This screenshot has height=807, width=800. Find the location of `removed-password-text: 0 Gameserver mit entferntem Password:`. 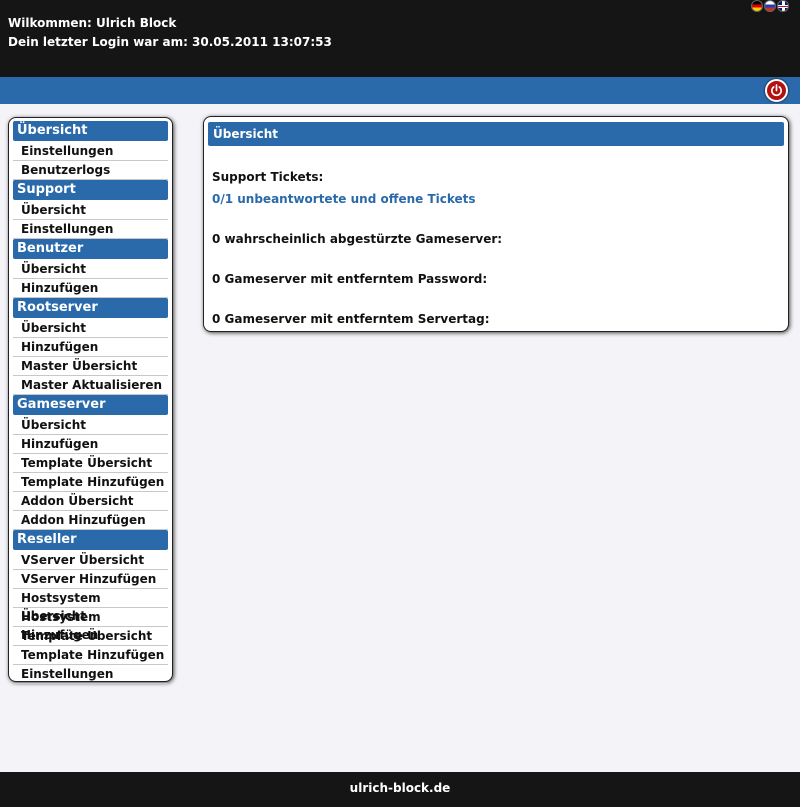

removed-password-text: 0 Gameserver mit entferntem Password: is located at coordinates (350, 279).